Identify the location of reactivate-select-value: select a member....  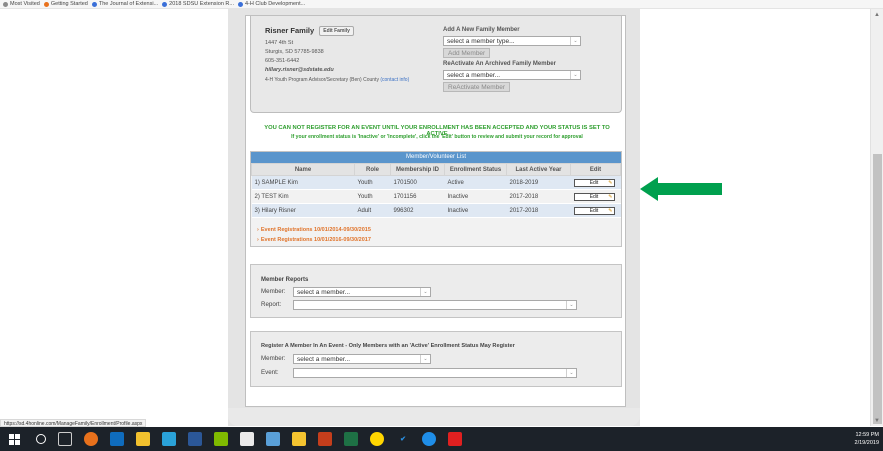
(474, 75).